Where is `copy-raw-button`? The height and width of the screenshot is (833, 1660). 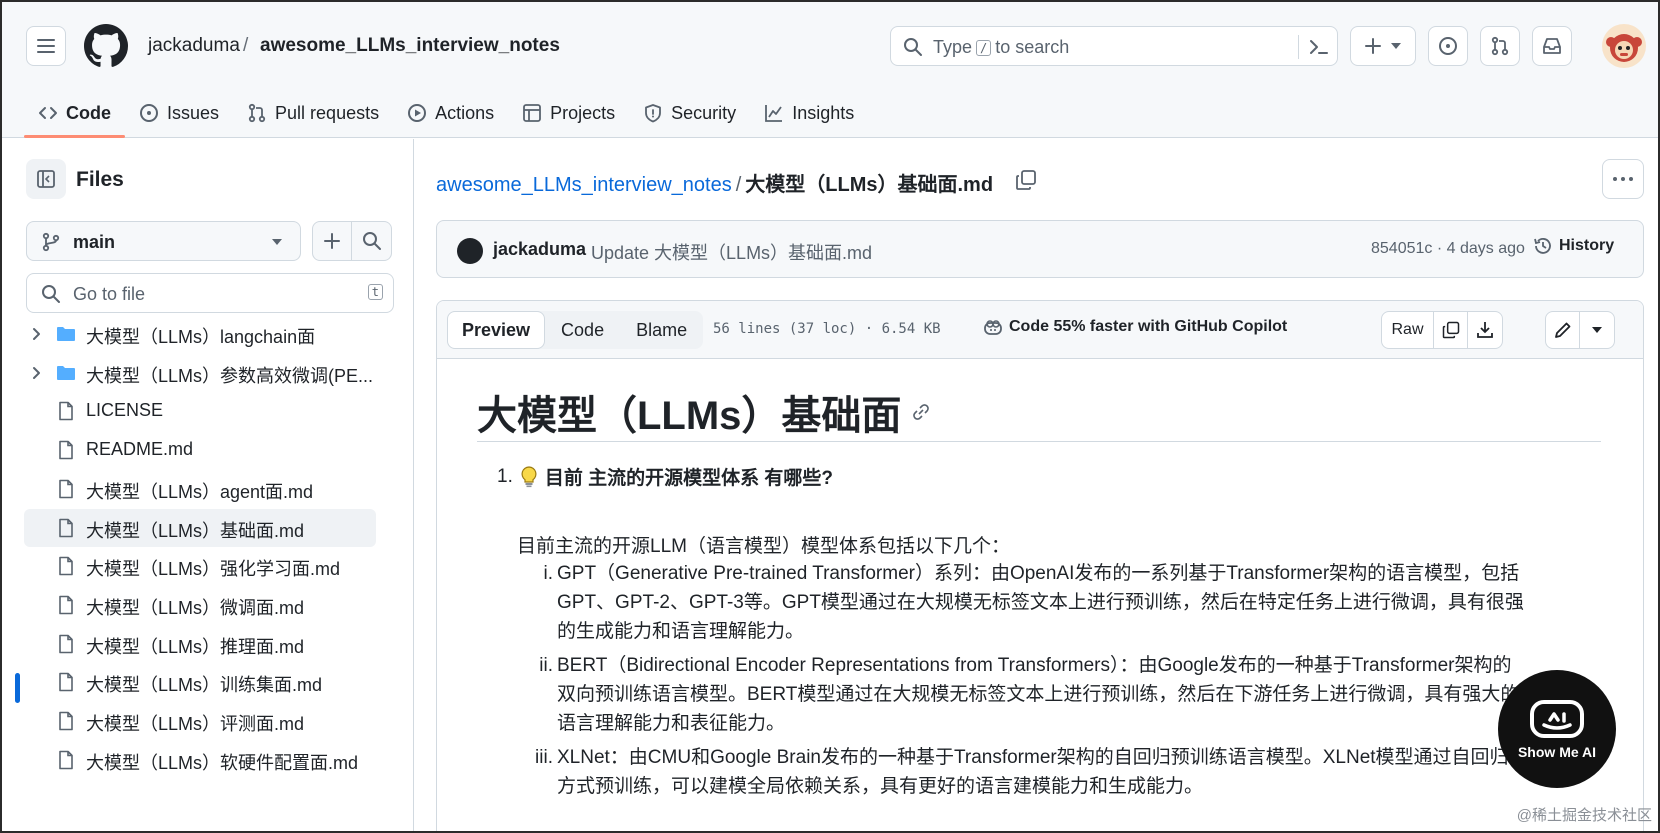 copy-raw-button is located at coordinates (1451, 330).